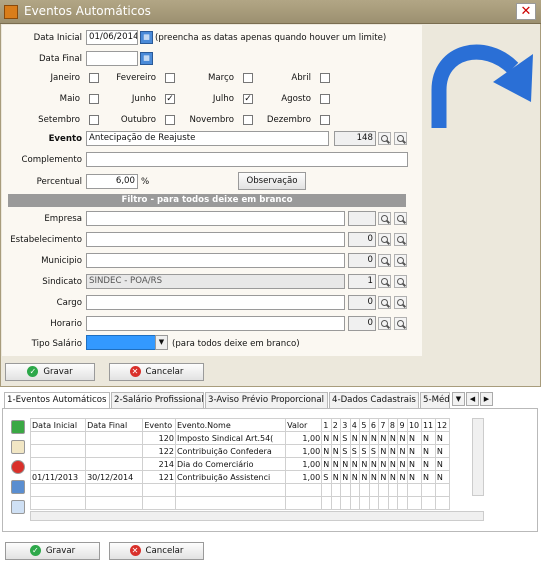  What do you see at coordinates (52, 551) in the screenshot?
I see `gravar-button: ✓ Gravar` at bounding box center [52, 551].